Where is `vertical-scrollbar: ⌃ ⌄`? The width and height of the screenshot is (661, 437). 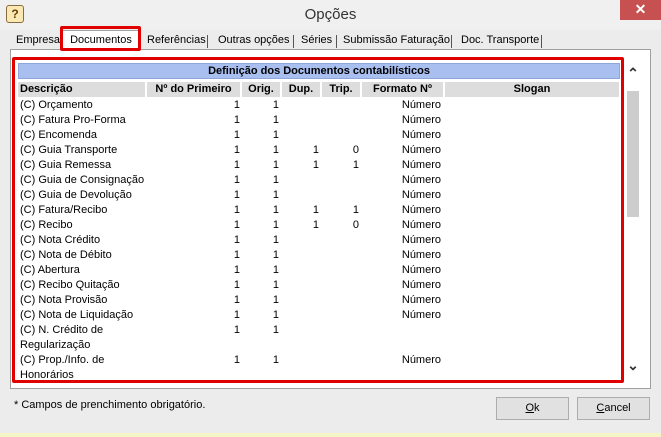
vertical-scrollbar: ⌃ ⌄ is located at coordinates (633, 219).